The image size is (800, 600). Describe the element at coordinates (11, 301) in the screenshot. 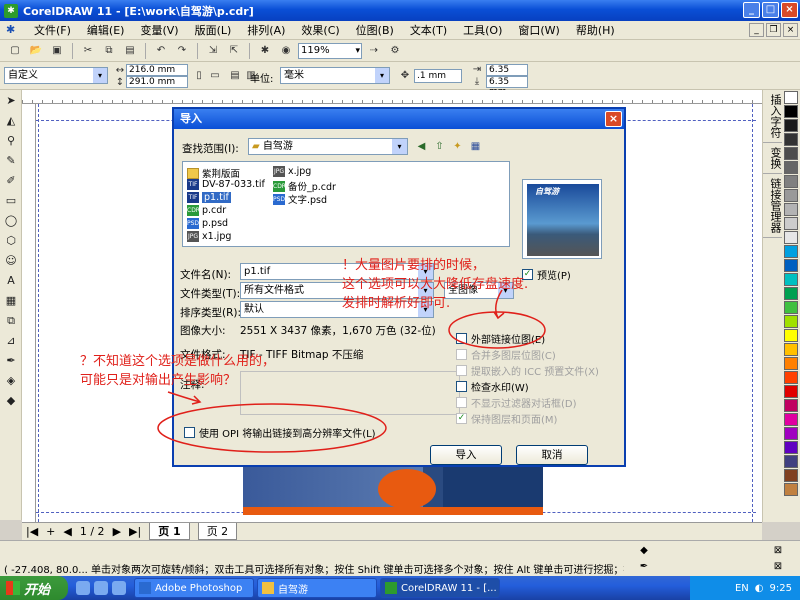

I see `table-tool-icon: ▦` at that location.